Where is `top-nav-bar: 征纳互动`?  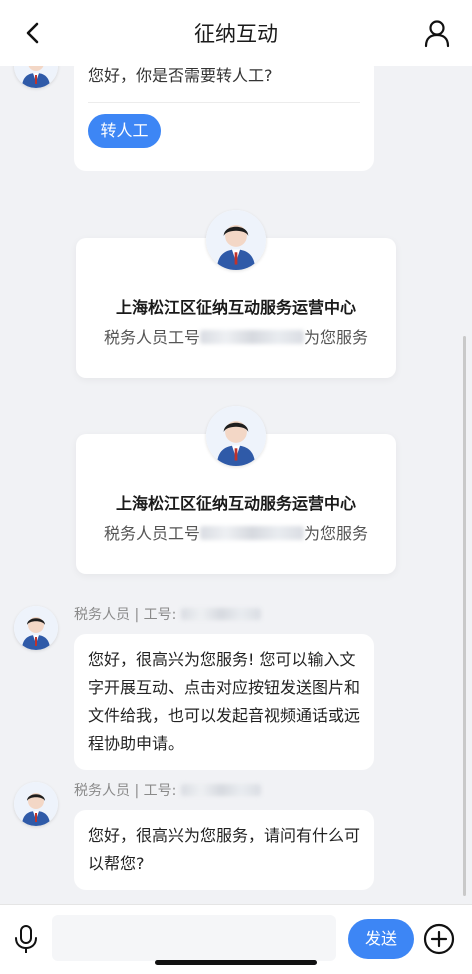 top-nav-bar: 征纳互动 is located at coordinates (236, 33).